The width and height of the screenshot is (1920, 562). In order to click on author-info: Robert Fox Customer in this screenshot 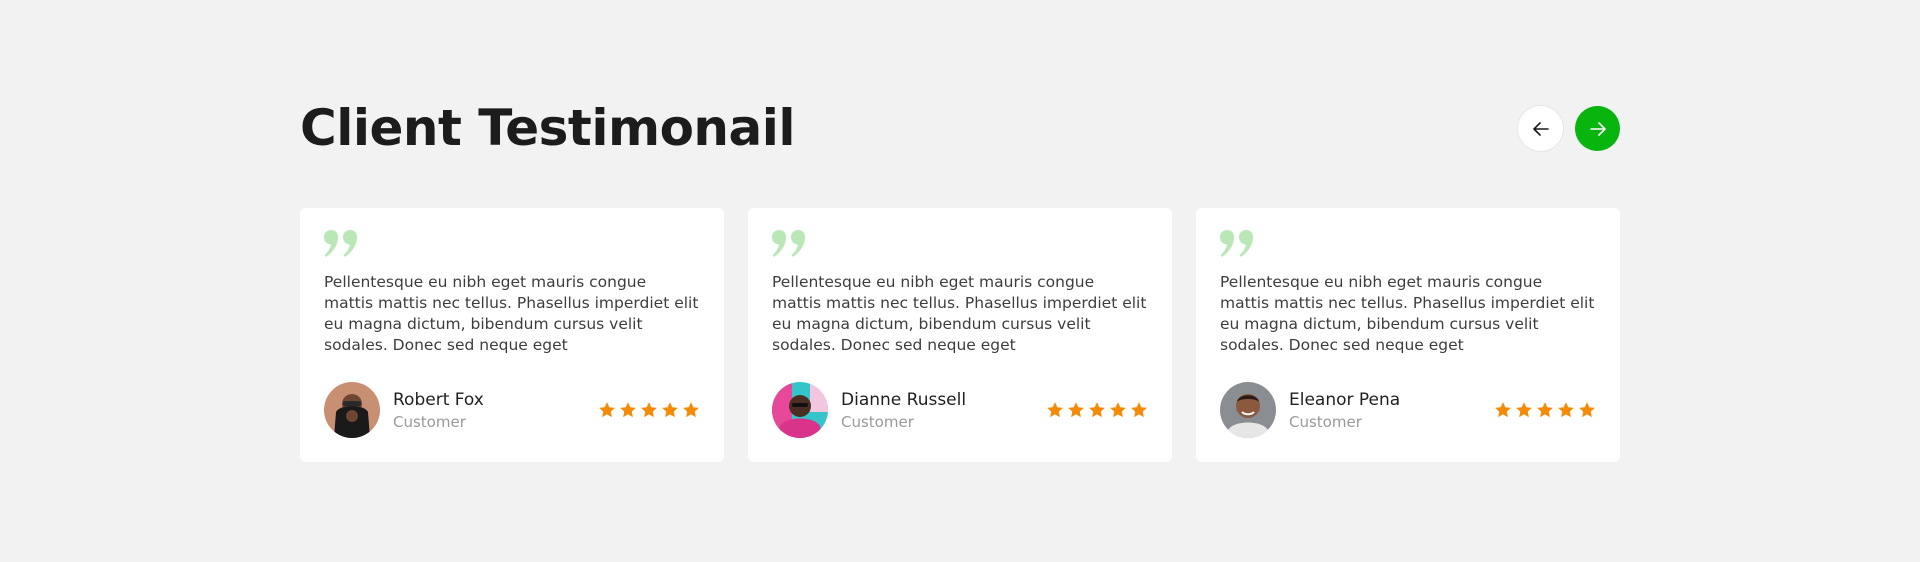, I will do `click(438, 410)`.